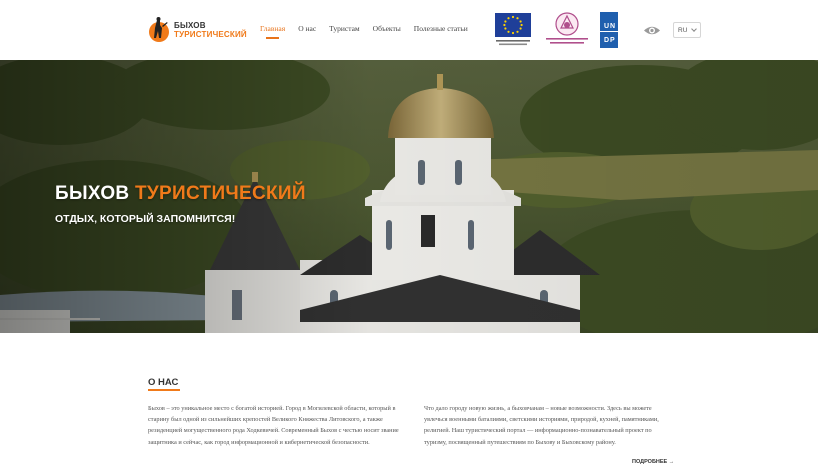 The height and width of the screenshot is (472, 818). Describe the element at coordinates (159, 29) in the screenshot. I see `logo-icon` at that location.